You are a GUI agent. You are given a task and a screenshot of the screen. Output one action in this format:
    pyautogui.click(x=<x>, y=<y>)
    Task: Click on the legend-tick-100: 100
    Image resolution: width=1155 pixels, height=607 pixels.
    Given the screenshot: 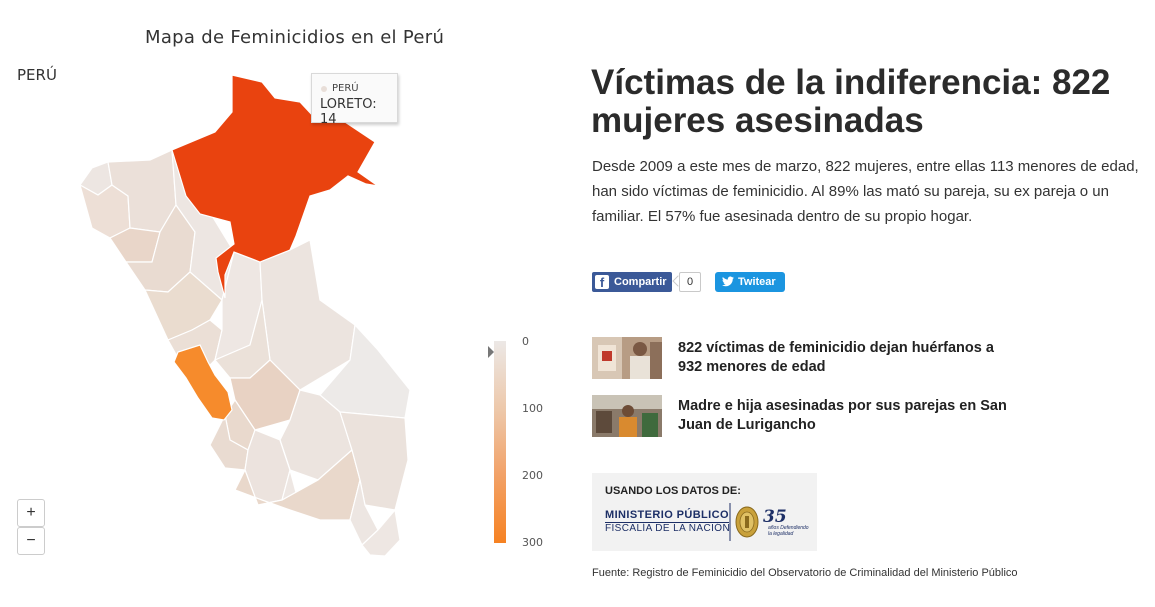 What is the action you would take?
    pyautogui.click(x=532, y=408)
    